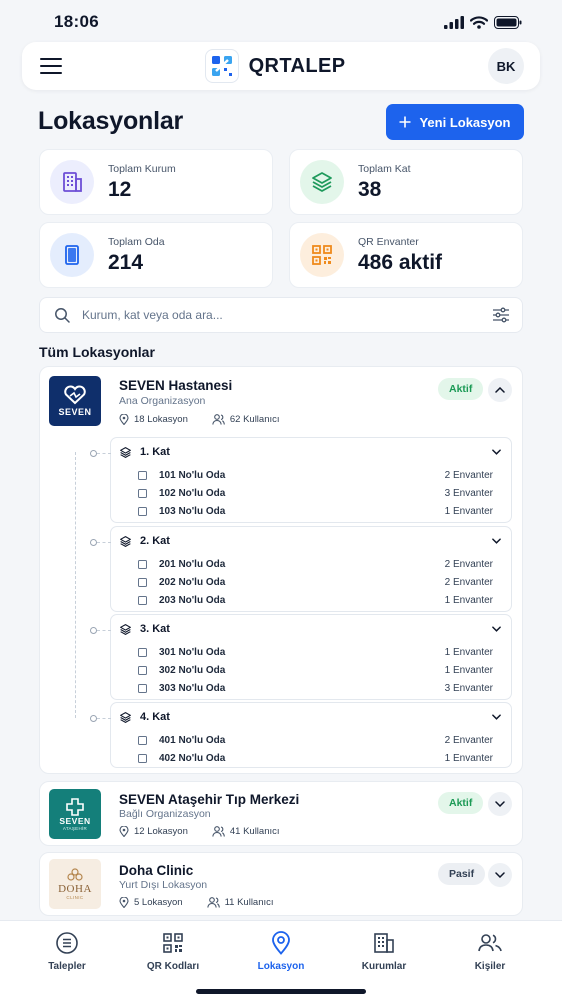 The width and height of the screenshot is (562, 1000). I want to click on room-name: 302 No'lu Oda, so click(192, 670).